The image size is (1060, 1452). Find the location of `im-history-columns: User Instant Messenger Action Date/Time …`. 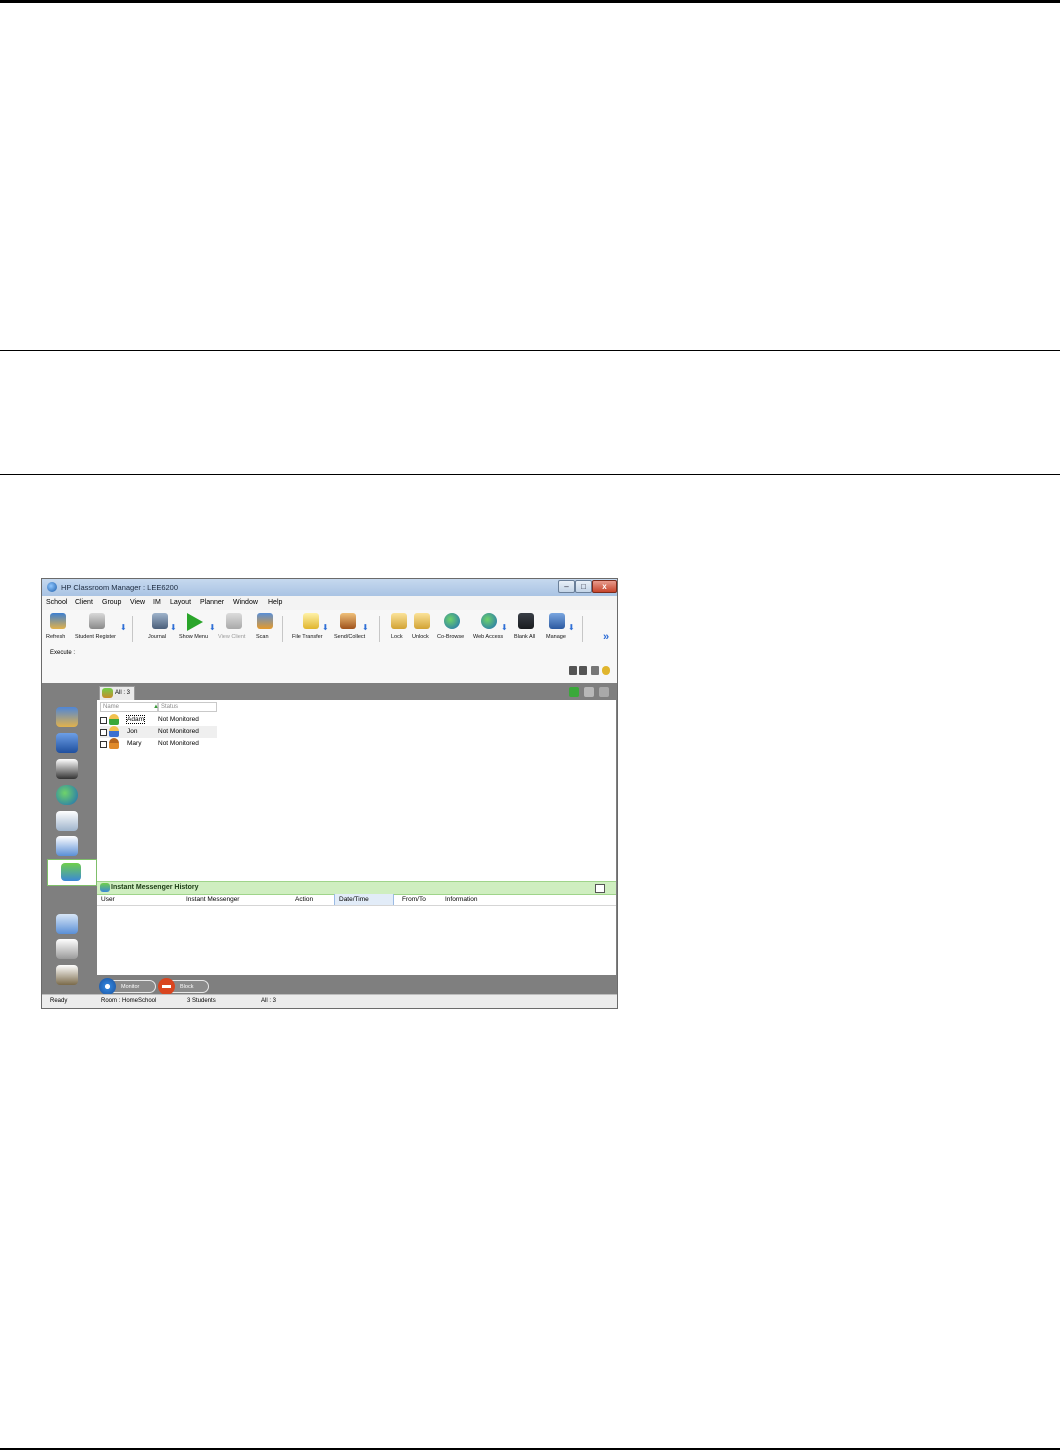

im-history-columns: User Instant Messenger Action Date/Time … is located at coordinates (356, 900).